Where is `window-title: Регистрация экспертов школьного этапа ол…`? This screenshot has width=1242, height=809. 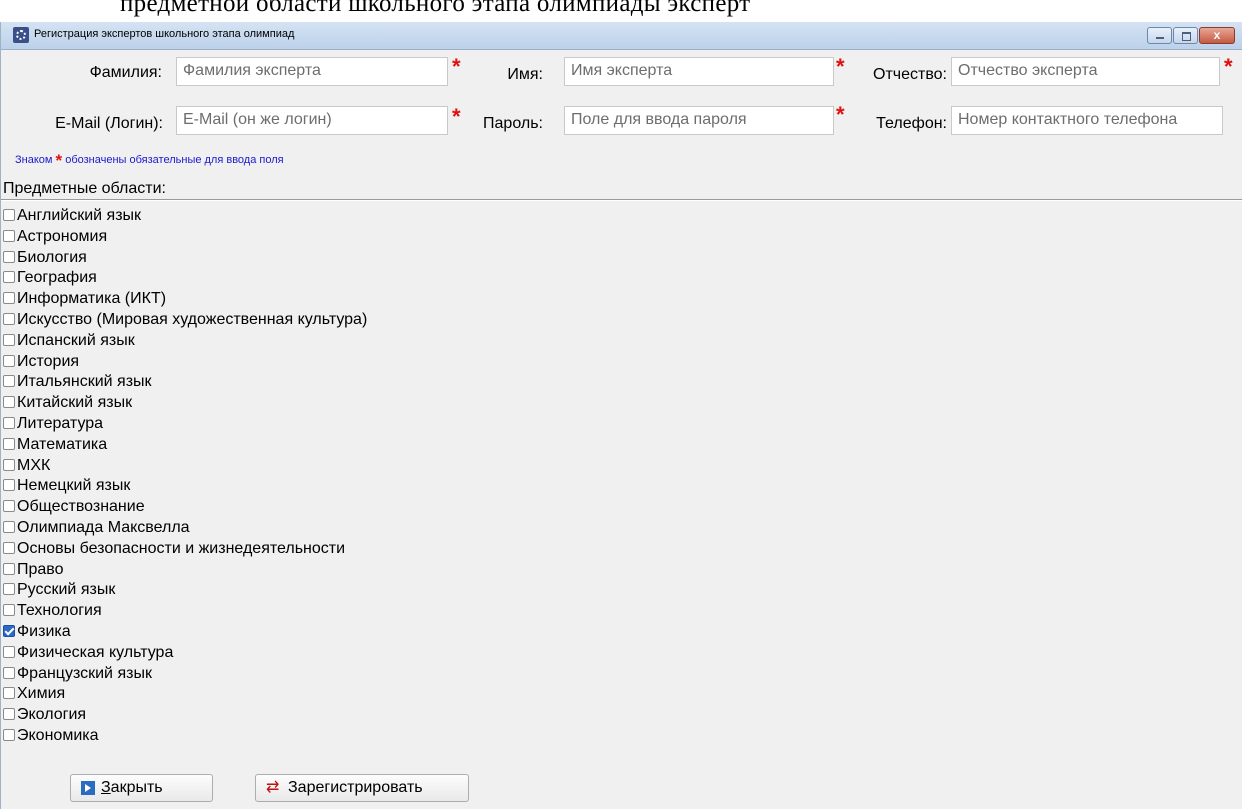
window-title: Регистрация экспертов школьного этапа ол… is located at coordinates (164, 34).